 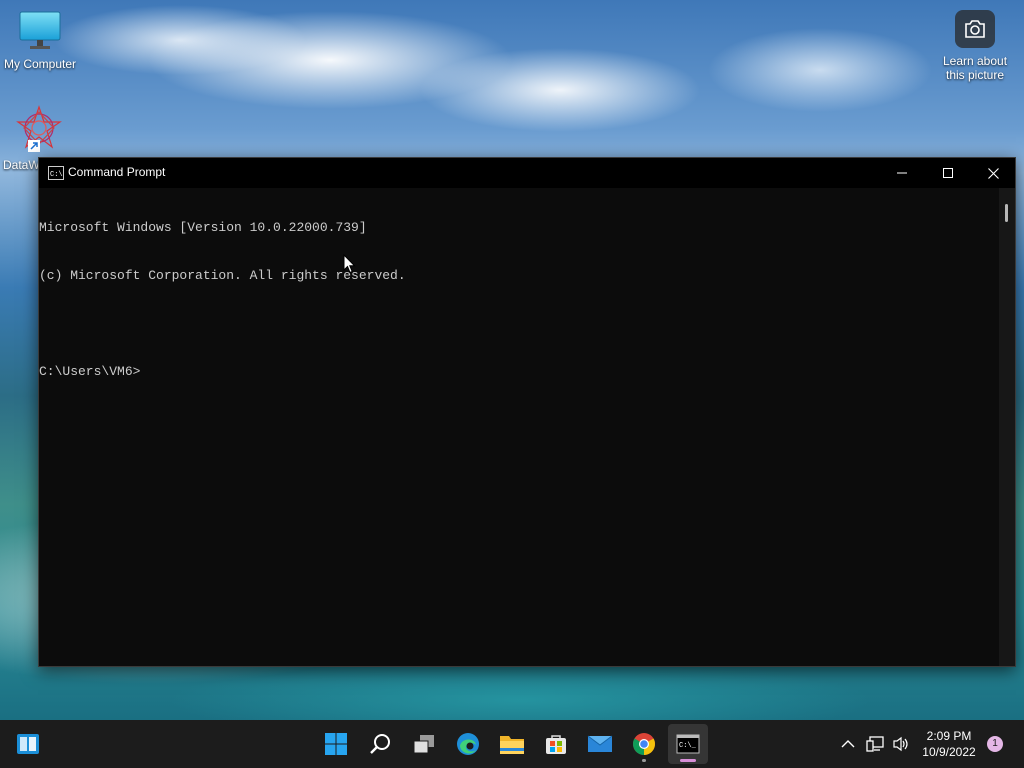 I want to click on chevron-up-icon, so click(x=848, y=744).